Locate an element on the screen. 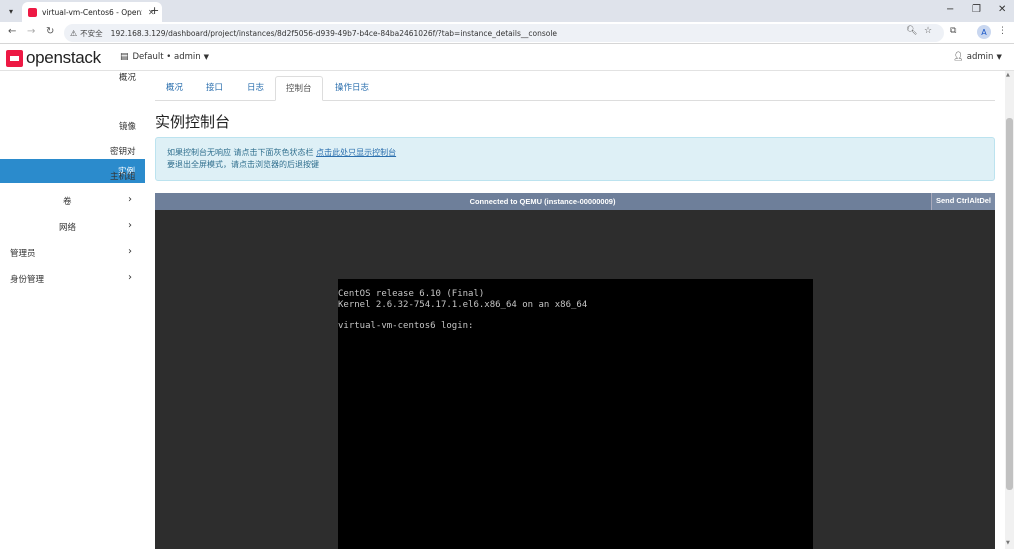  logo-text: openstack is located at coordinates (63, 57).